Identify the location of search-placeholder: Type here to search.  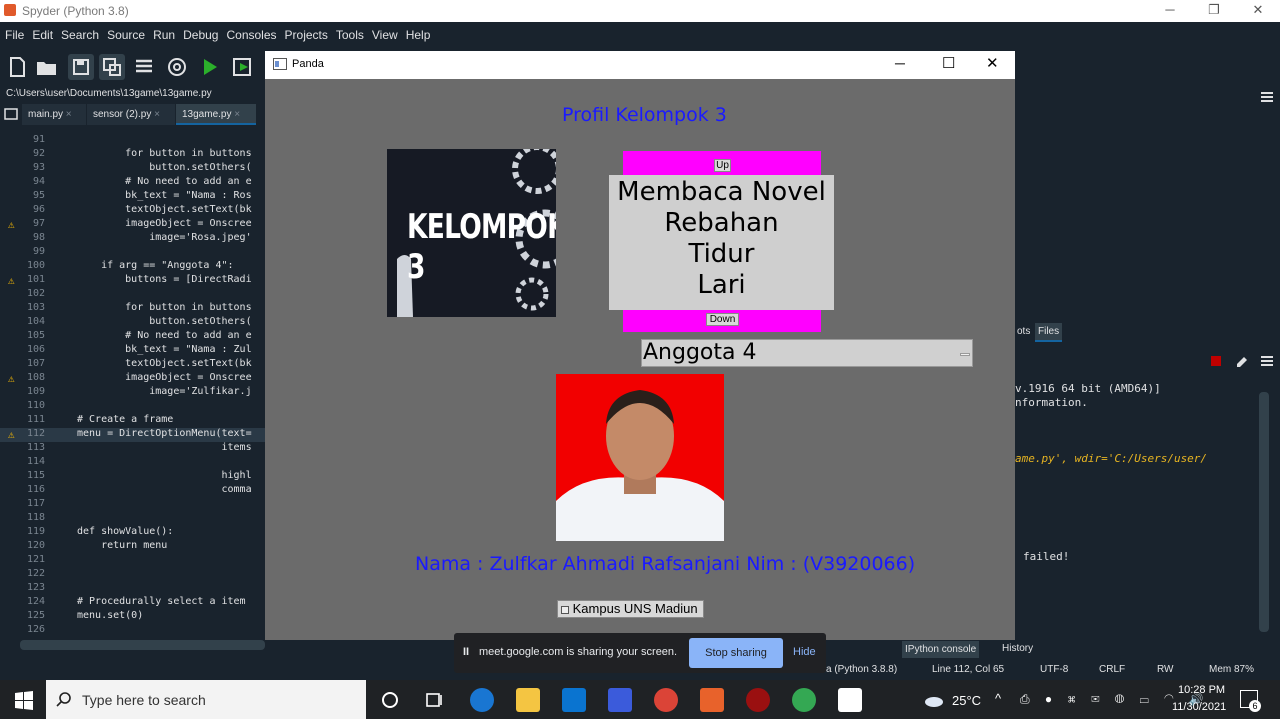
(144, 700).